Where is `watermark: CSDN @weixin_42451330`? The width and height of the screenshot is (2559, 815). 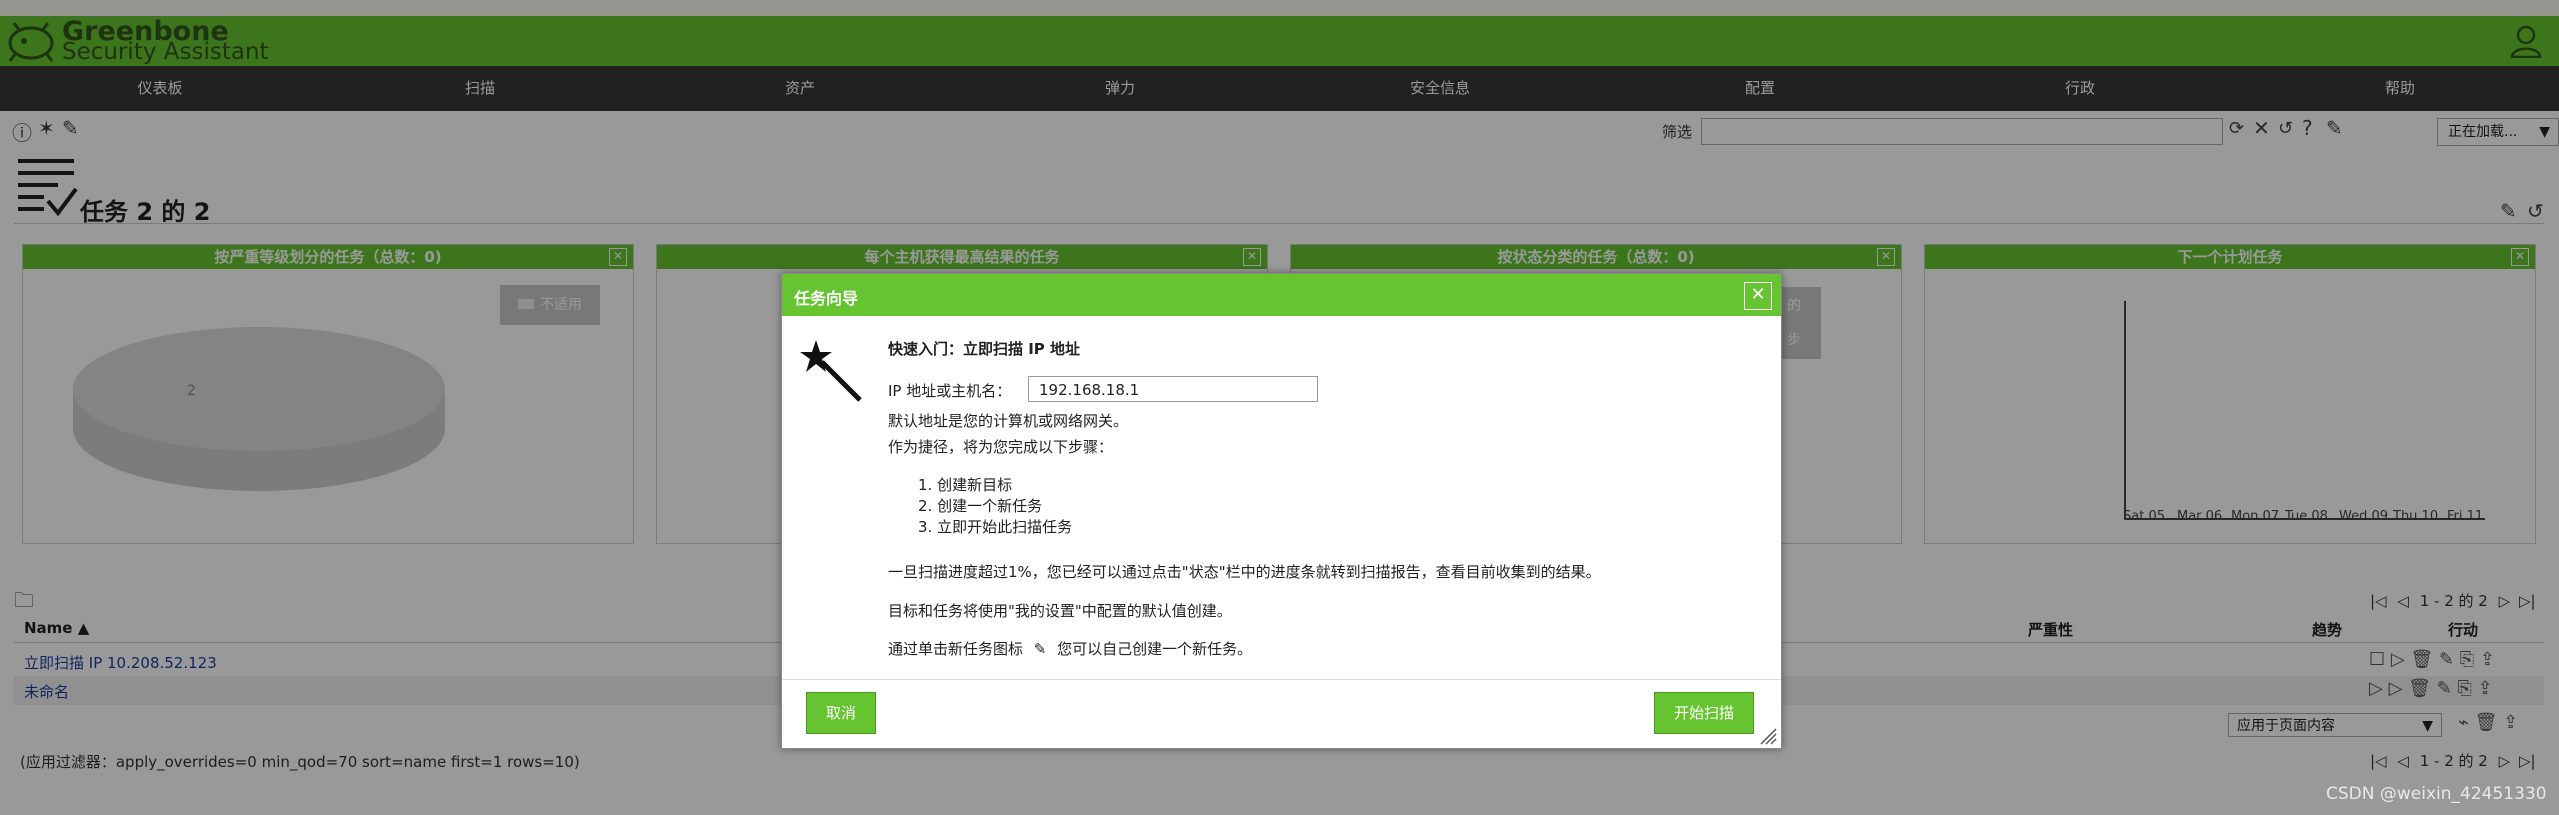
watermark: CSDN @weixin_42451330 is located at coordinates (2436, 794).